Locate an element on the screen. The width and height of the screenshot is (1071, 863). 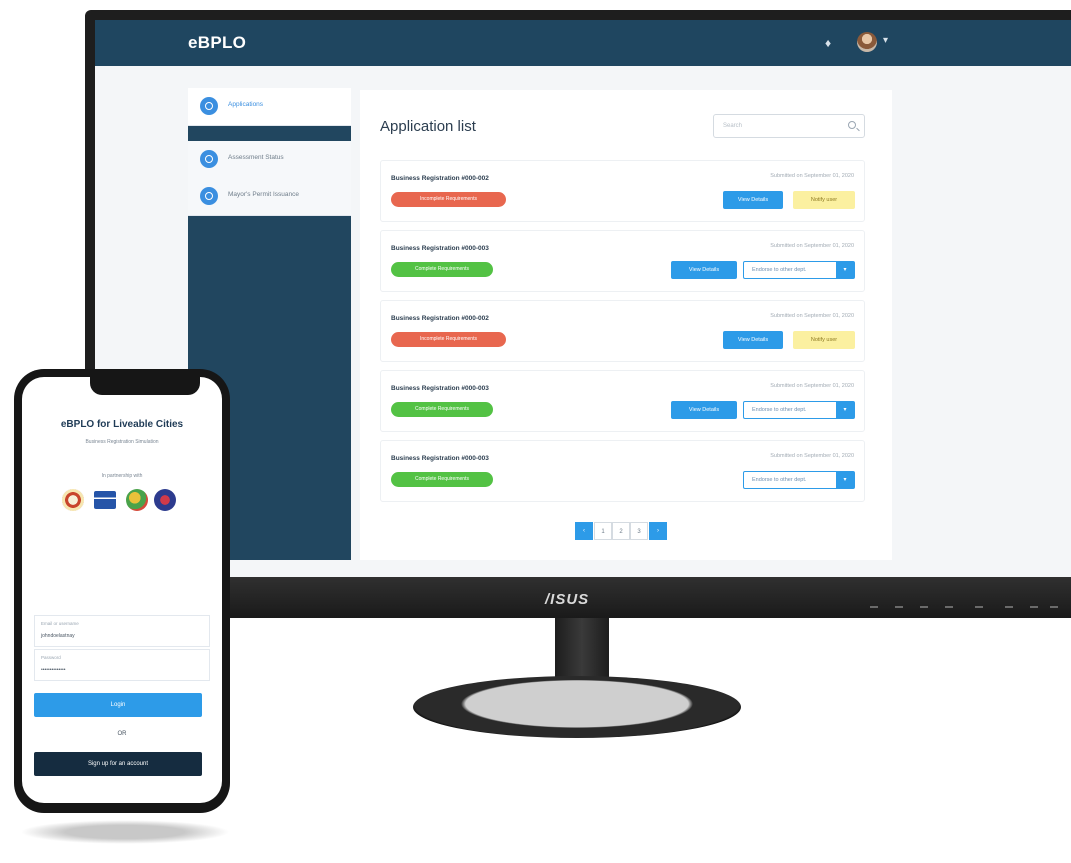
permit-icon is located at coordinates (209, 196).